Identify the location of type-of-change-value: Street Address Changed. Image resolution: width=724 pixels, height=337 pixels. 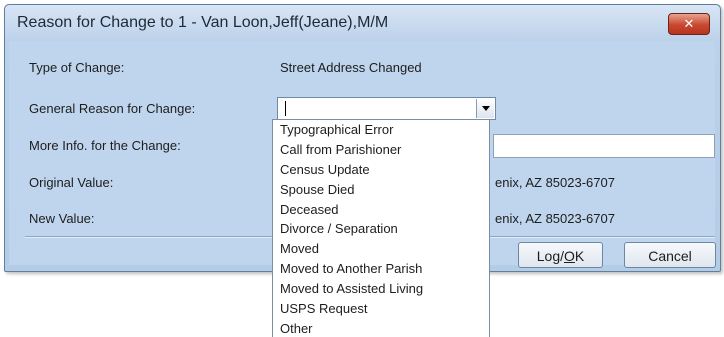
(351, 67).